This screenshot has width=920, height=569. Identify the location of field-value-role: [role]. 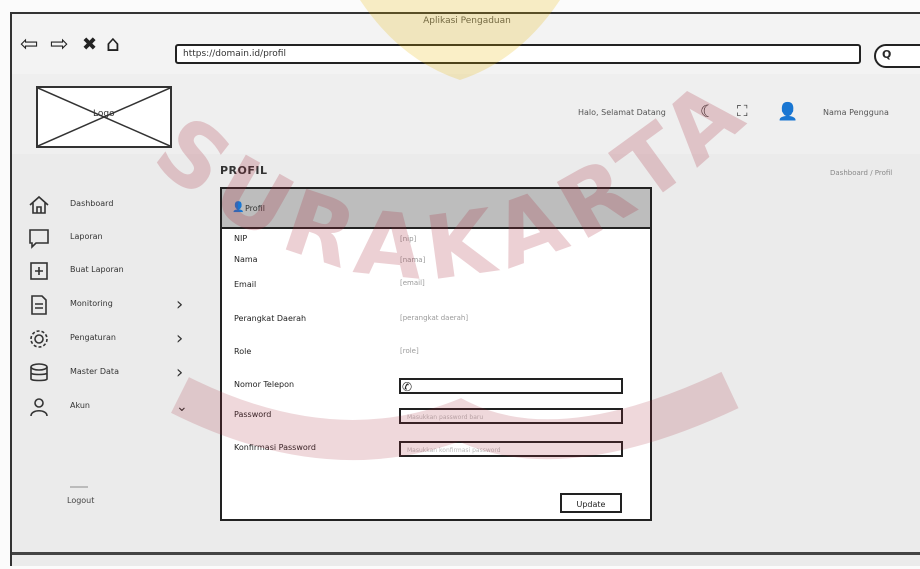
(409, 351).